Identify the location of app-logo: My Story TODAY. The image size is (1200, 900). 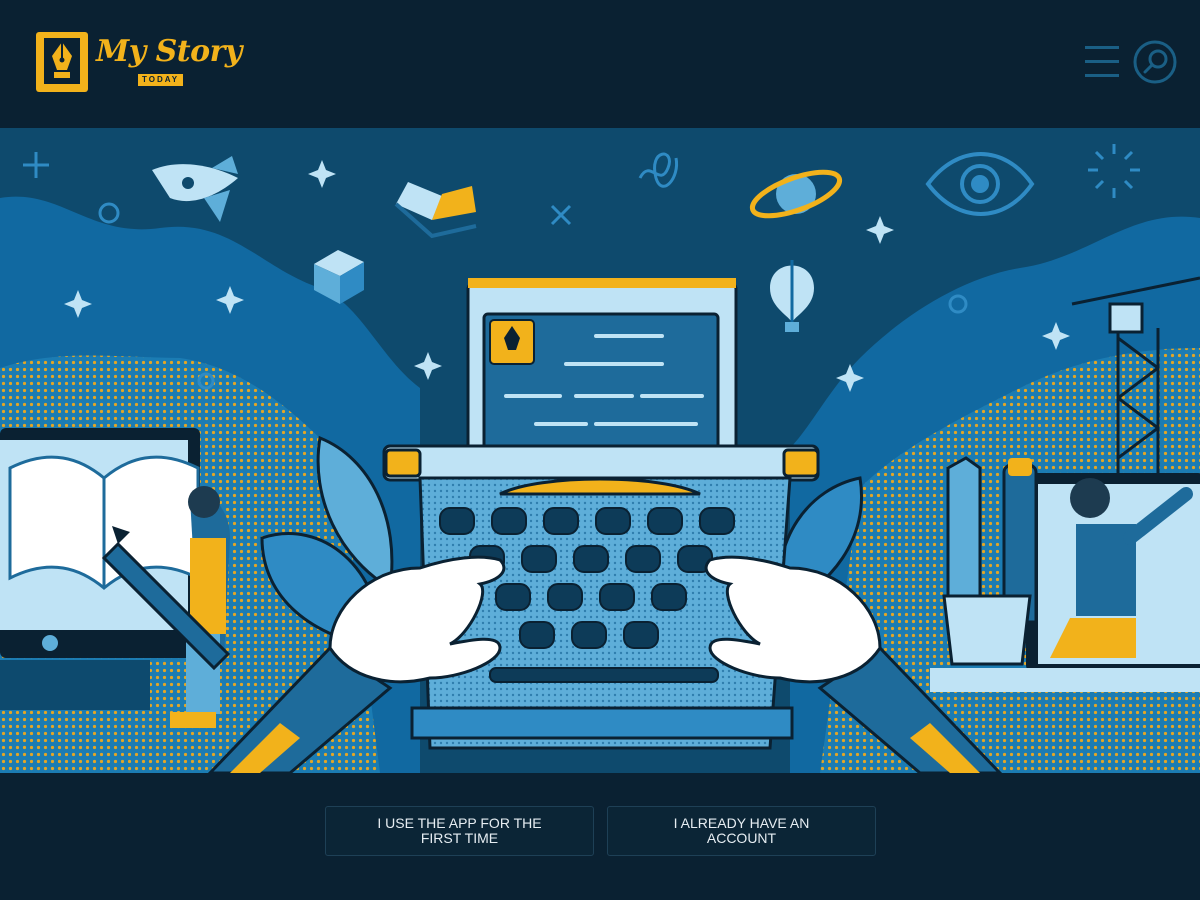
(138, 63).